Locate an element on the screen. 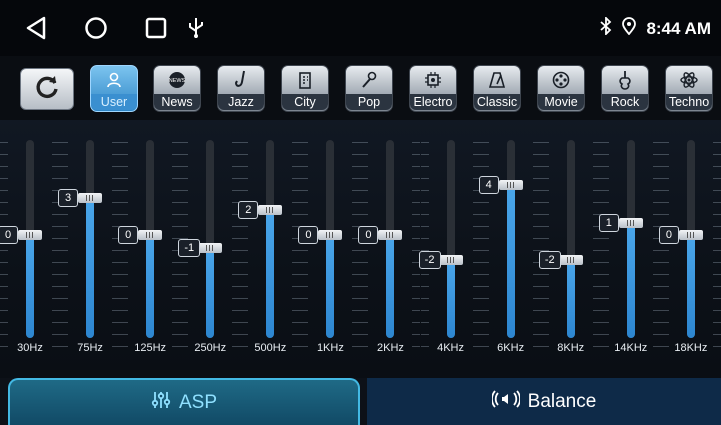 The width and height of the screenshot is (721, 425). band-frequency-label: 30Hz is located at coordinates (30, 348).